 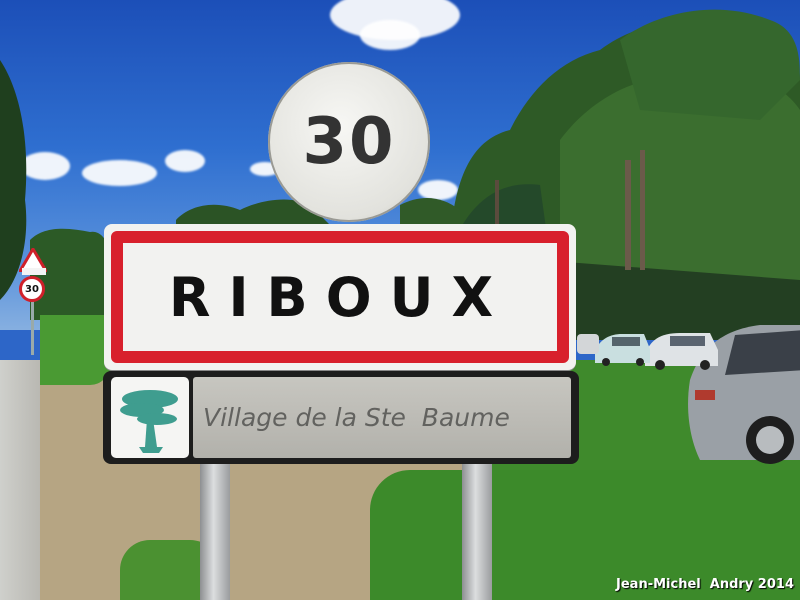 What do you see at coordinates (215, 531) in the screenshot?
I see `sign-post-left` at bounding box center [215, 531].